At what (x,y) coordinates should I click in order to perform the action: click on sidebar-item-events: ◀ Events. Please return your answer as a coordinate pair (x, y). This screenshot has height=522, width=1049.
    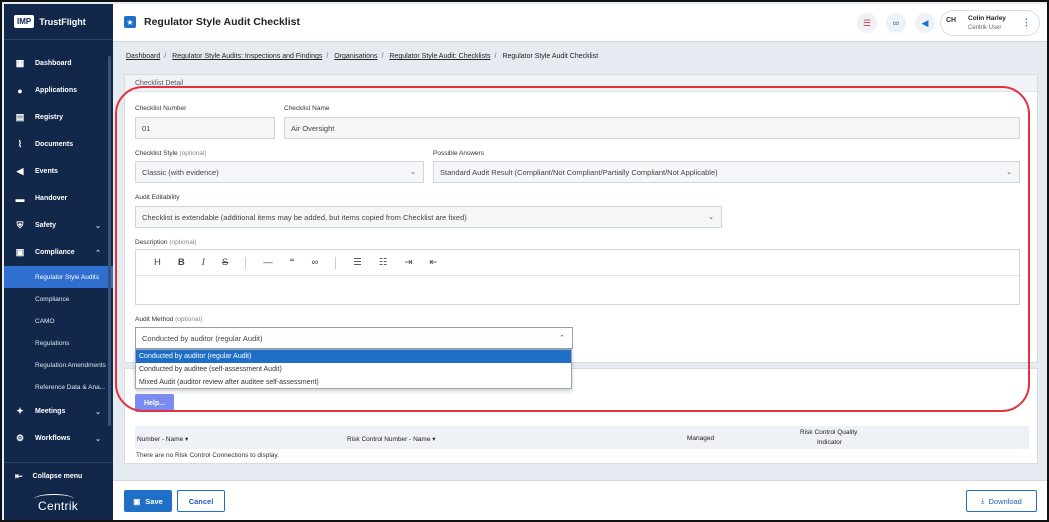
    Looking at the image, I should click on (58, 171).